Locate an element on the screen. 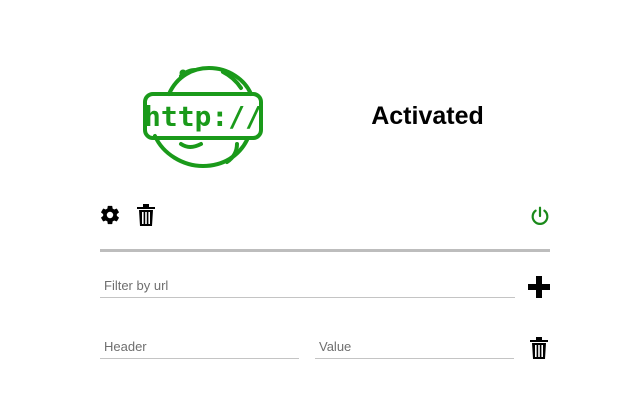 The image size is (640, 400). add-filter-button is located at coordinates (539, 287).